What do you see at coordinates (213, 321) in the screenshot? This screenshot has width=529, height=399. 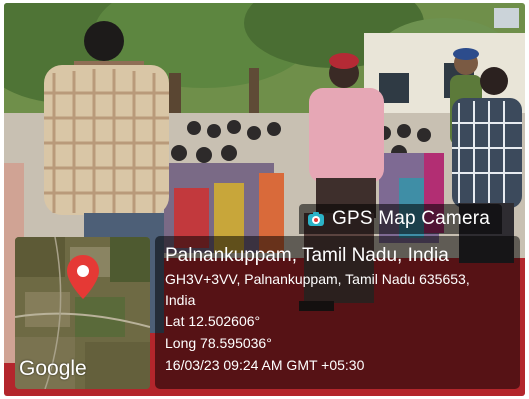 I see `latitude-readout: Lat 12.502606°` at bounding box center [213, 321].